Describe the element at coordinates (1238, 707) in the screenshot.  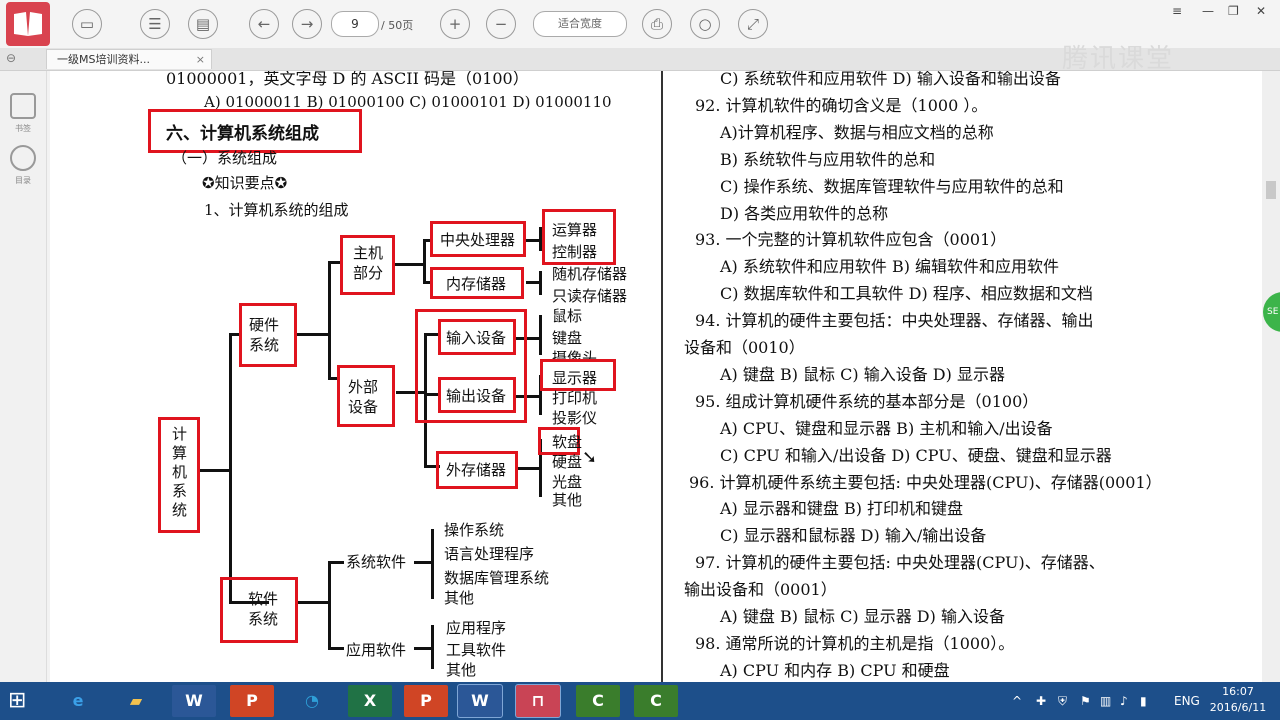
I see `clock-date: 2016/6/11` at that location.